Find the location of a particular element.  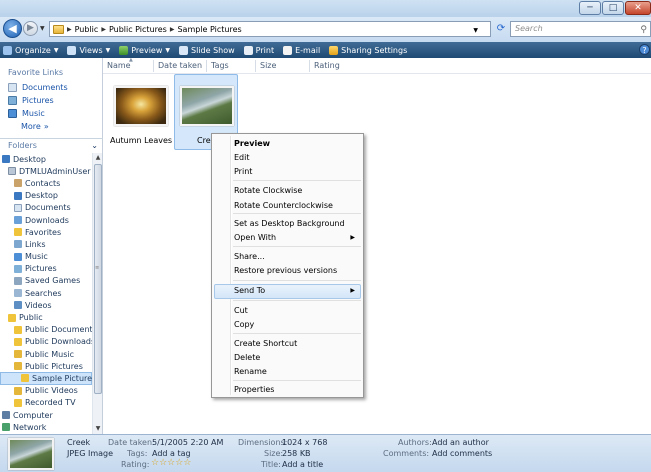

slideshow-button: Slide Show is located at coordinates (207, 50).